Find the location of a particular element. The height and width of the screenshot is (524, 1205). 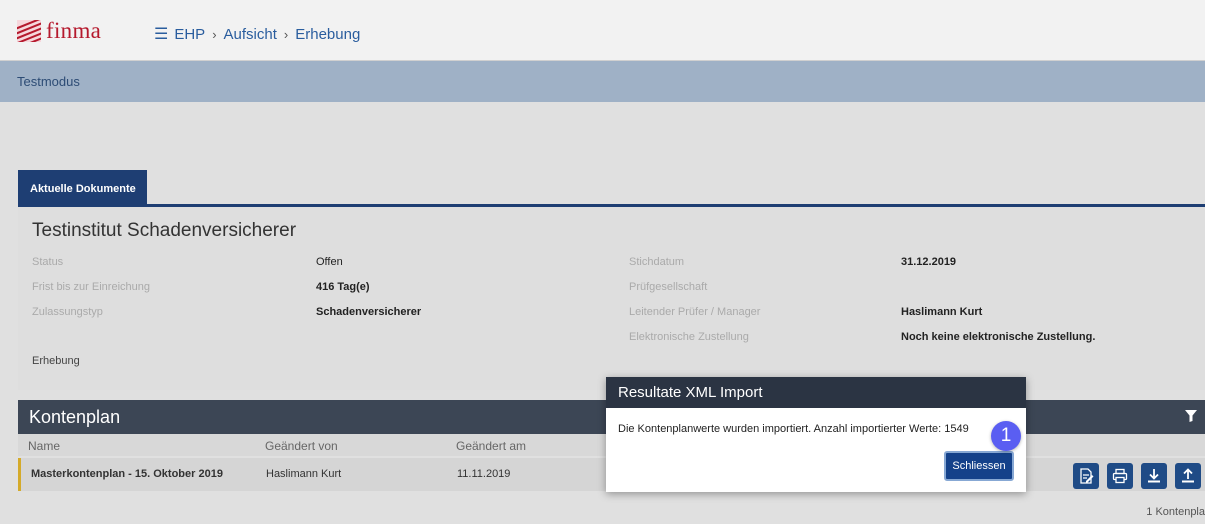

row-name: Masterkontenplan - 15. Oktober 2019 is located at coordinates (127, 474).